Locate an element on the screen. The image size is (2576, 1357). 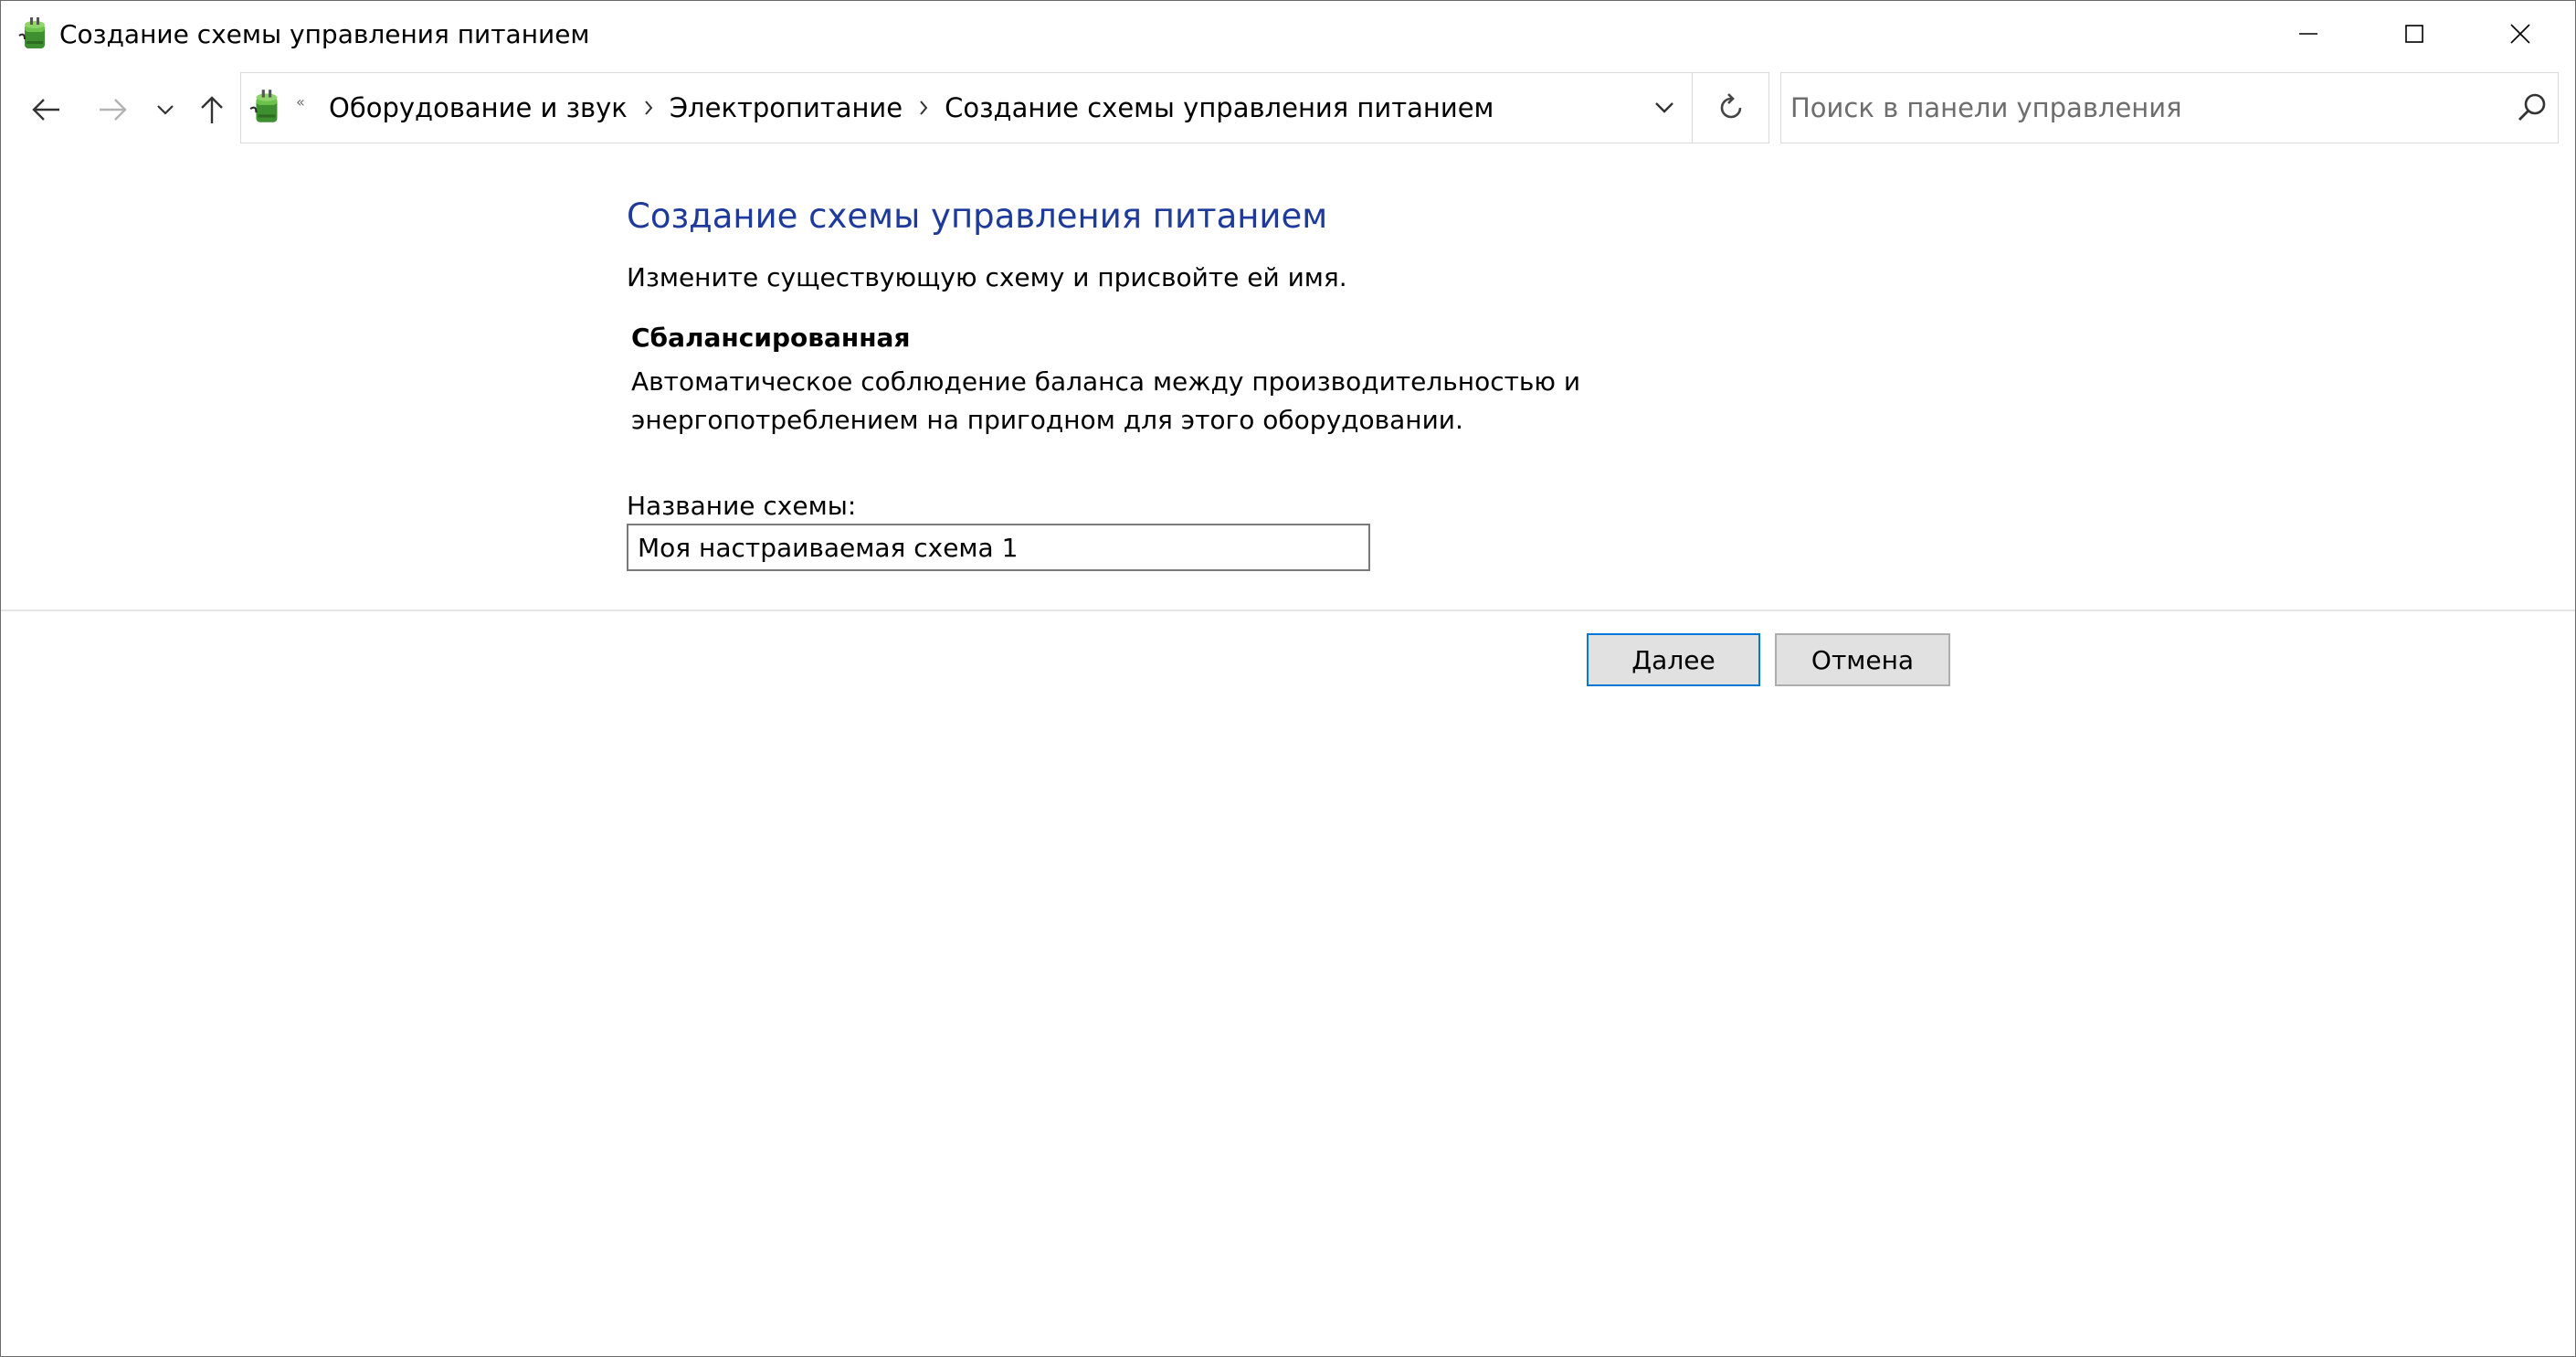
search-box is located at coordinates (2169, 107).